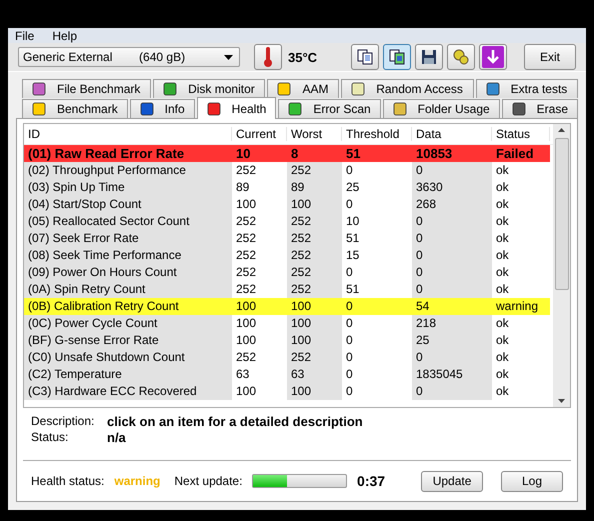 Image resolution: width=594 pixels, height=521 pixels. I want to click on log-button: Log, so click(532, 481).